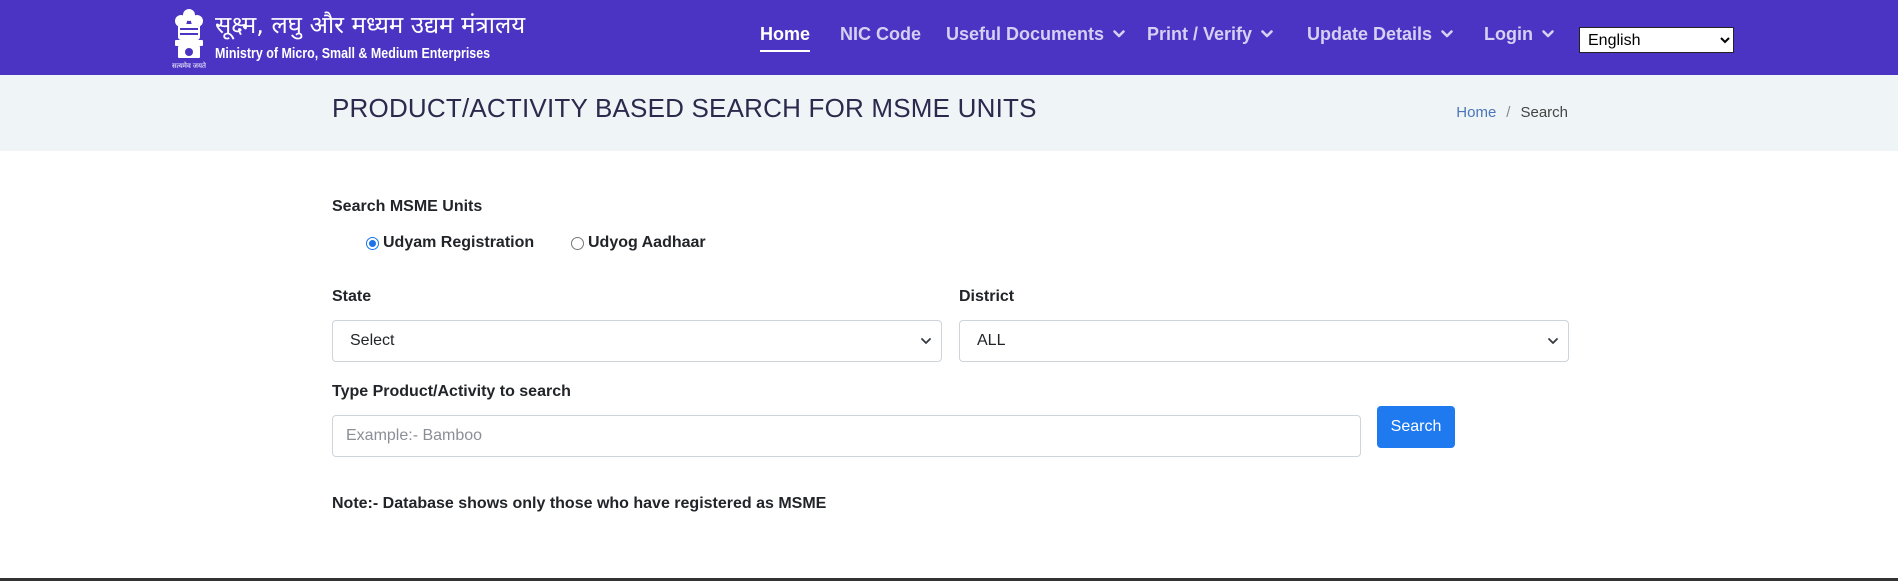 The image size is (1898, 581). Describe the element at coordinates (370, 25) in the screenshot. I see `brand-title-hindi: सूक्ष्म, लघु और मध्यम उद्यम मंत्रालय` at that location.